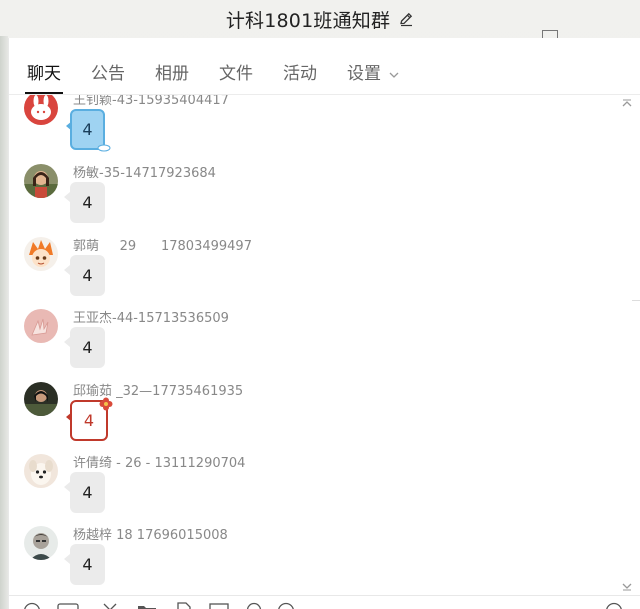 The image size is (640, 609). Describe the element at coordinates (68, 605) in the screenshot. I see `screenshot-icon` at that location.